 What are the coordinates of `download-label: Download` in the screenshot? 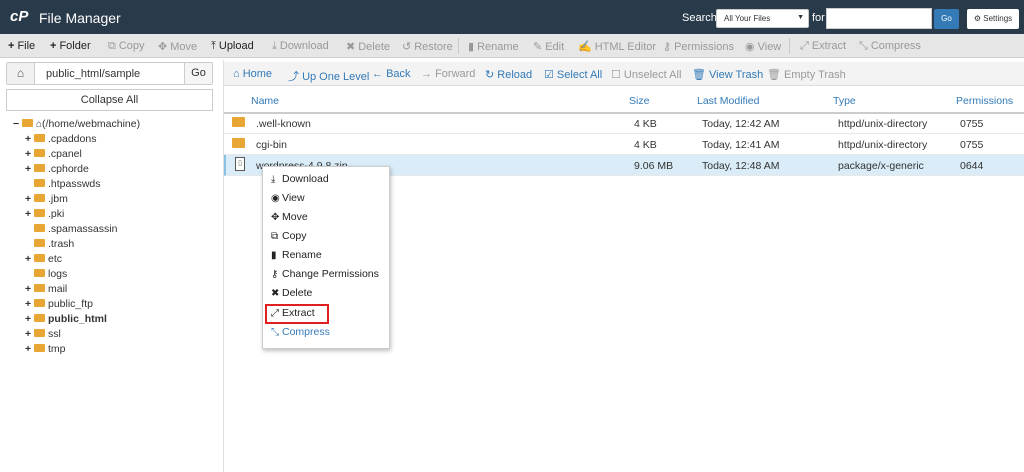 It's located at (304, 46).